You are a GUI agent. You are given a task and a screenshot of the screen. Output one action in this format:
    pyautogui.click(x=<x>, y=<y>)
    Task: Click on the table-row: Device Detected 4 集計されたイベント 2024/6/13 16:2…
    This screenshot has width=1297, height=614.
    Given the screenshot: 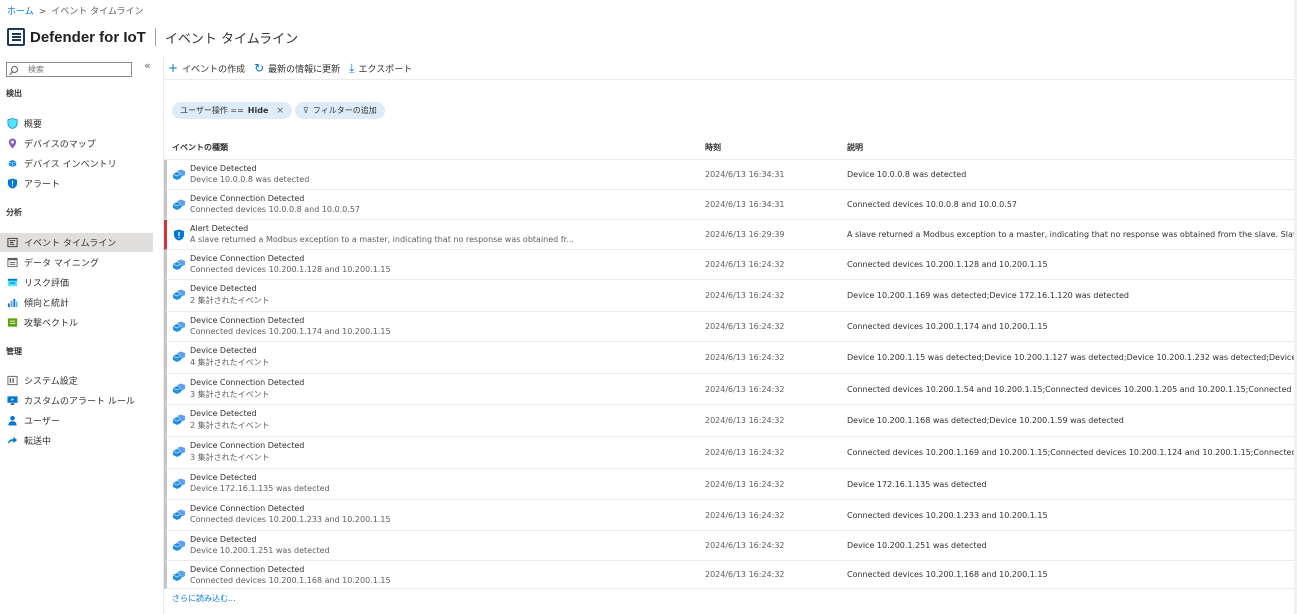 What is the action you would take?
    pyautogui.click(x=730, y=358)
    